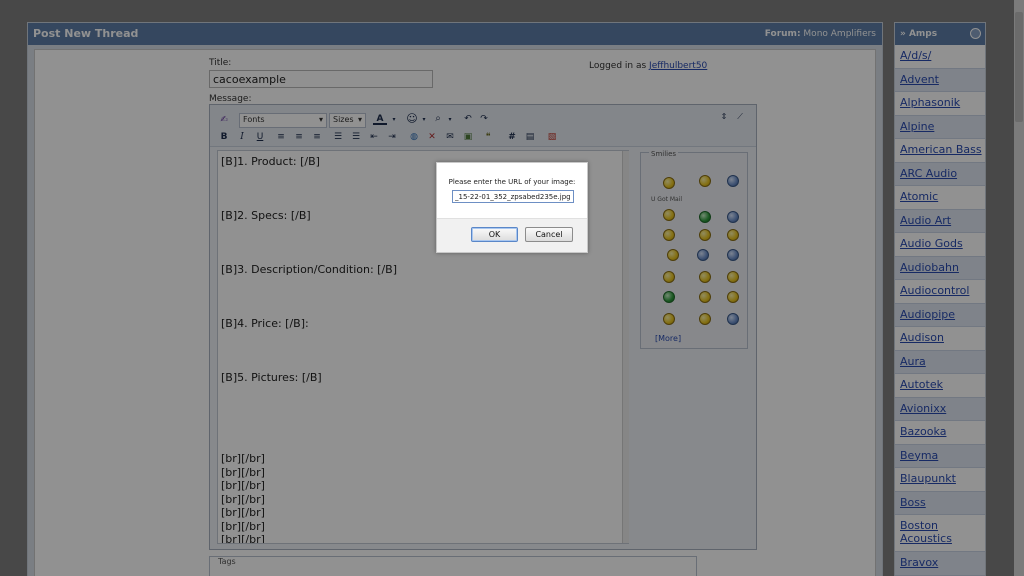 Image resolution: width=1024 pixels, height=576 pixels. Describe the element at coordinates (494, 234) in the screenshot. I see `ok-button: OK` at that location.